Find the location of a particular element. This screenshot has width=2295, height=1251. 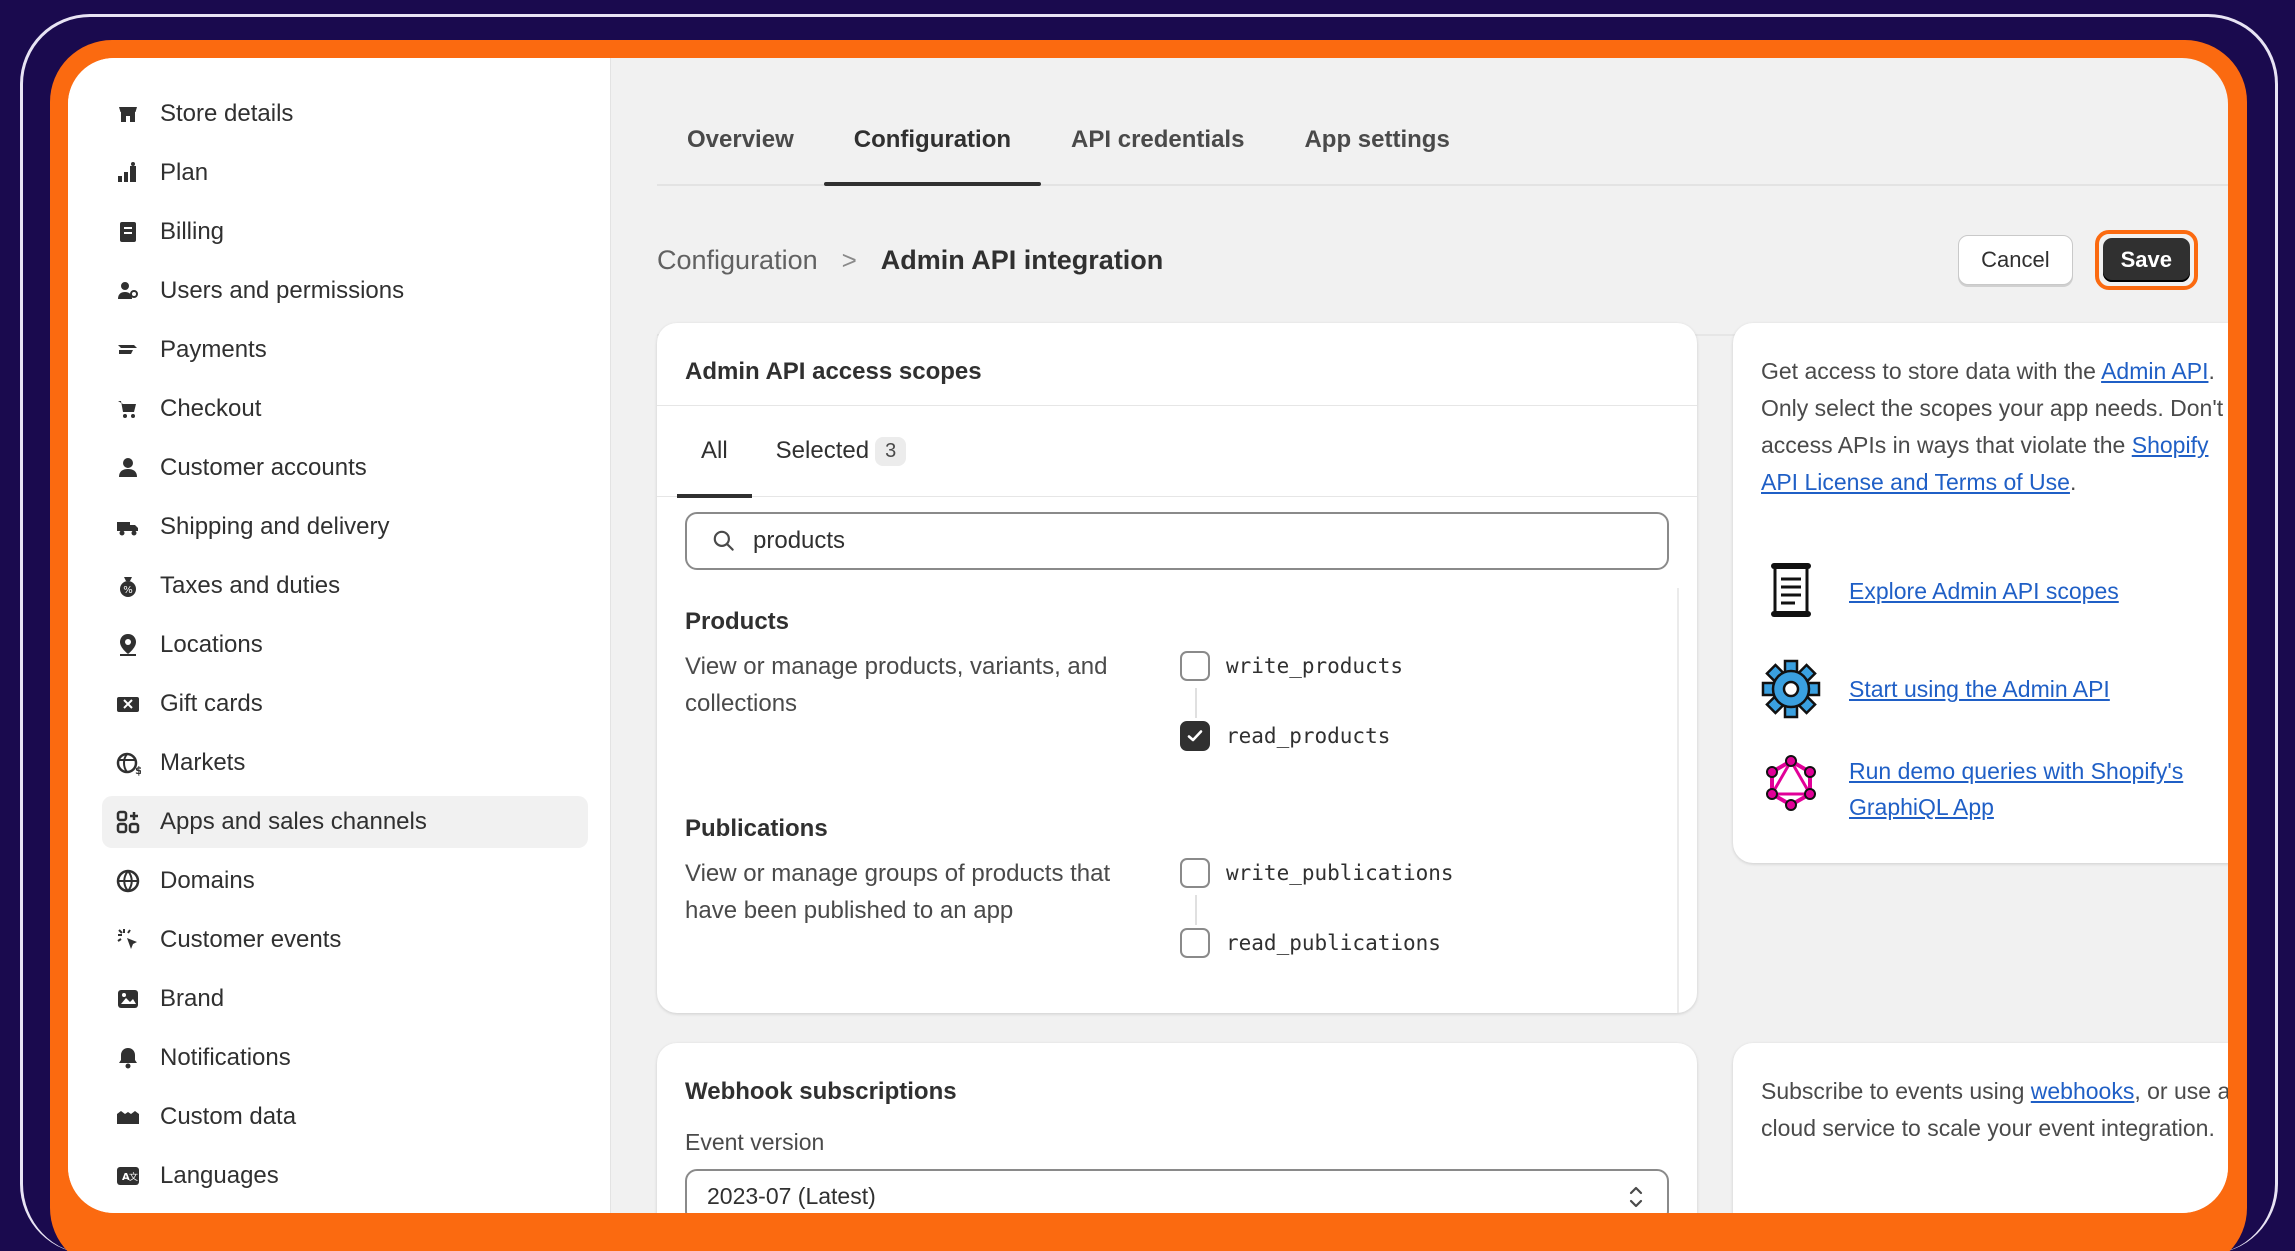

sidebar-item-label: Shipping and delivery is located at coordinates (275, 526).